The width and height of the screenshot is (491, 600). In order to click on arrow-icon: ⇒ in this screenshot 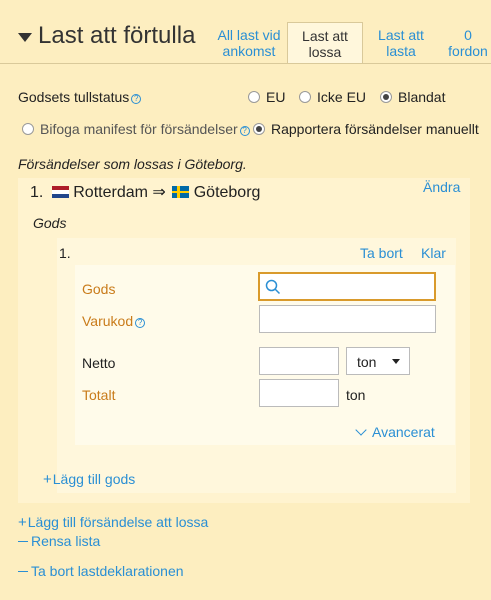, I will do `click(159, 192)`.